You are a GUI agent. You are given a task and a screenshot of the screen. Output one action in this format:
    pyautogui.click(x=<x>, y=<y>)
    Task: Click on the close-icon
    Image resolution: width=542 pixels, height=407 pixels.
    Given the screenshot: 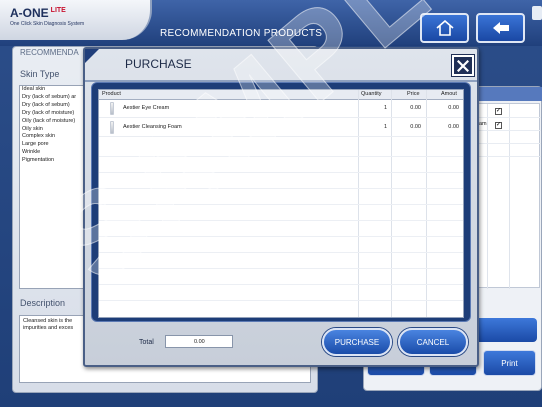 What is the action you would take?
    pyautogui.click(x=463, y=65)
    